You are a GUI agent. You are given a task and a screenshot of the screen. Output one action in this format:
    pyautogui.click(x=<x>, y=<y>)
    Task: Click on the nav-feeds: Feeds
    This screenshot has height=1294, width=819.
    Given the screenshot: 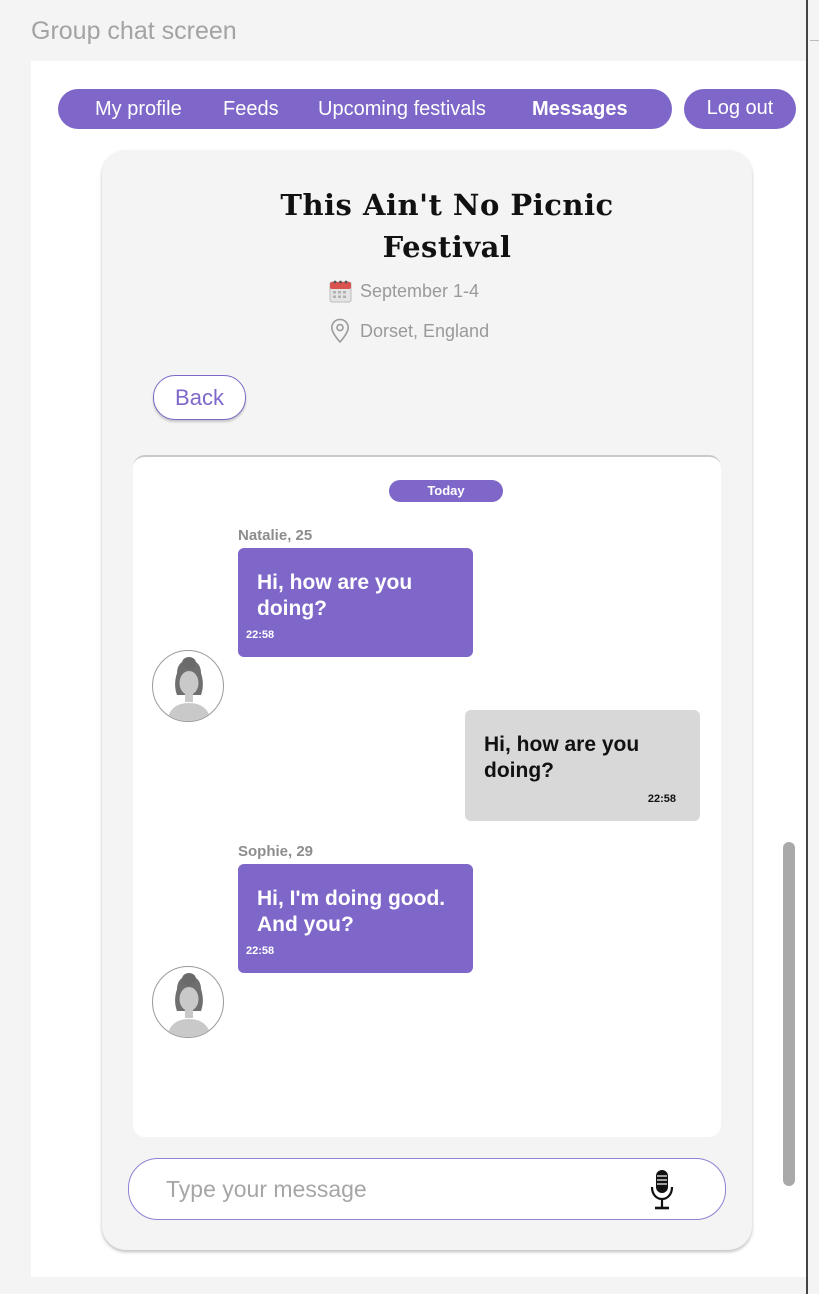 What is the action you would take?
    pyautogui.click(x=251, y=109)
    